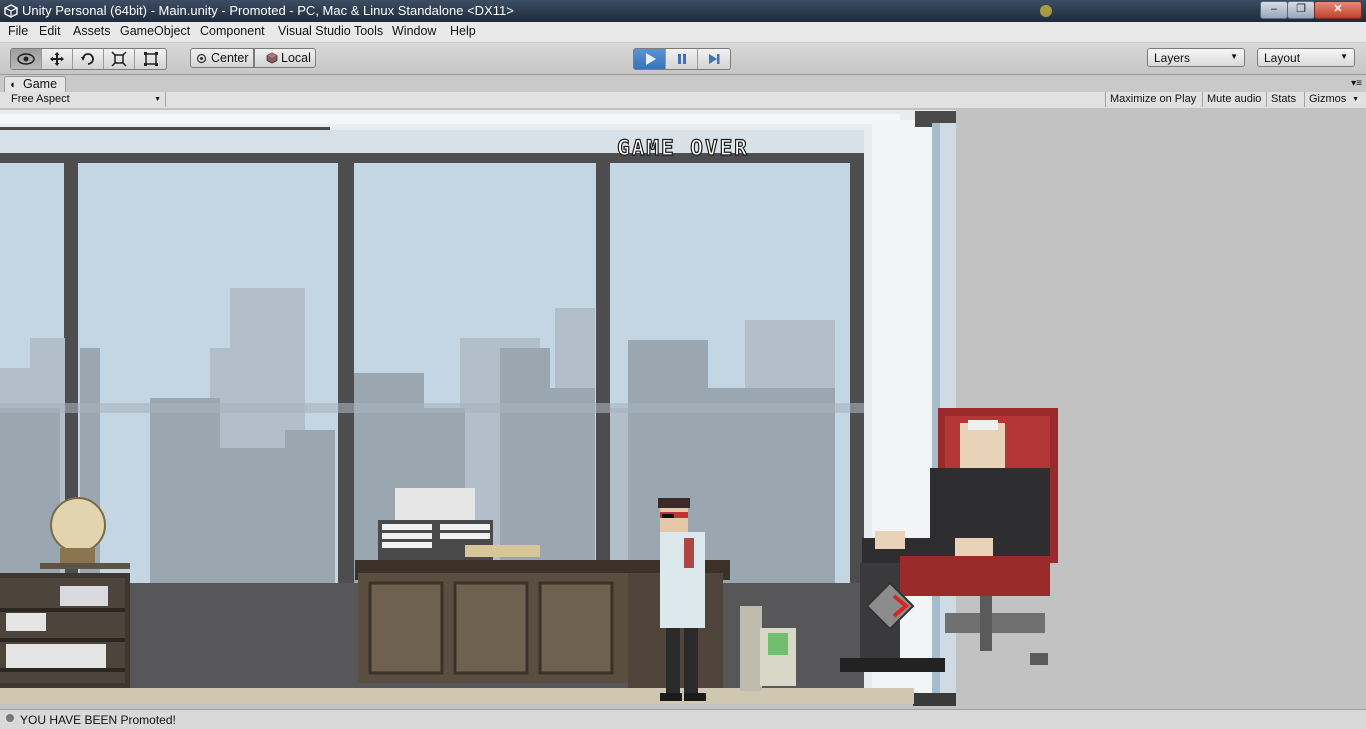 The height and width of the screenshot is (729, 1366). I want to click on layers-dropdown: Layers ▼, so click(1196, 57).